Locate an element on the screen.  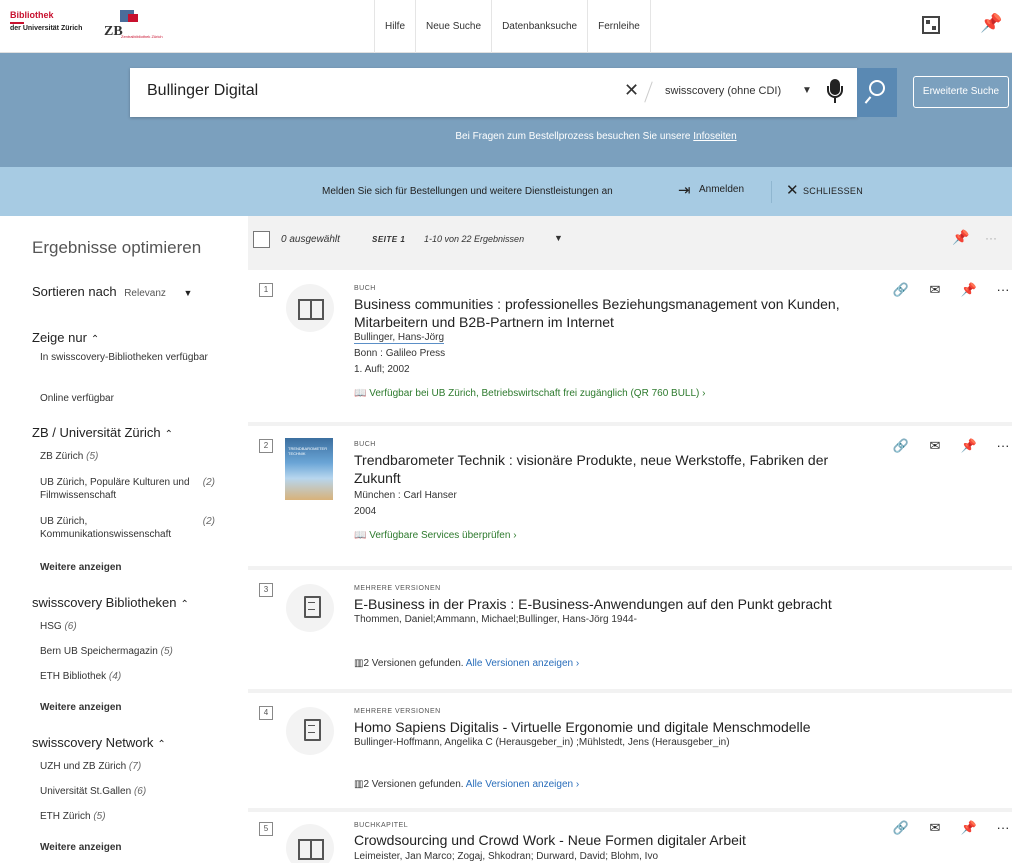
facet-heading-libraries: swisscovery Bibliotheken ⌃ is located at coordinates (110, 602).